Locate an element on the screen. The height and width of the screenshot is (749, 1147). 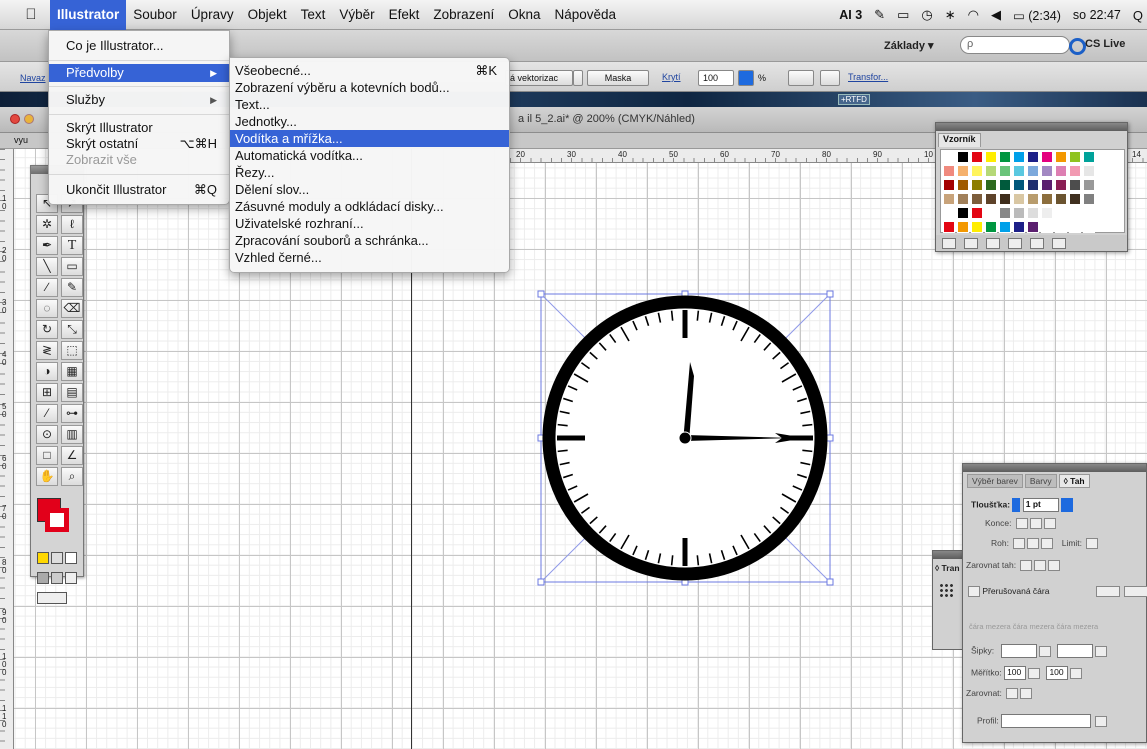
tab-vzornik: Vzorník is located at coordinates (959, 140).